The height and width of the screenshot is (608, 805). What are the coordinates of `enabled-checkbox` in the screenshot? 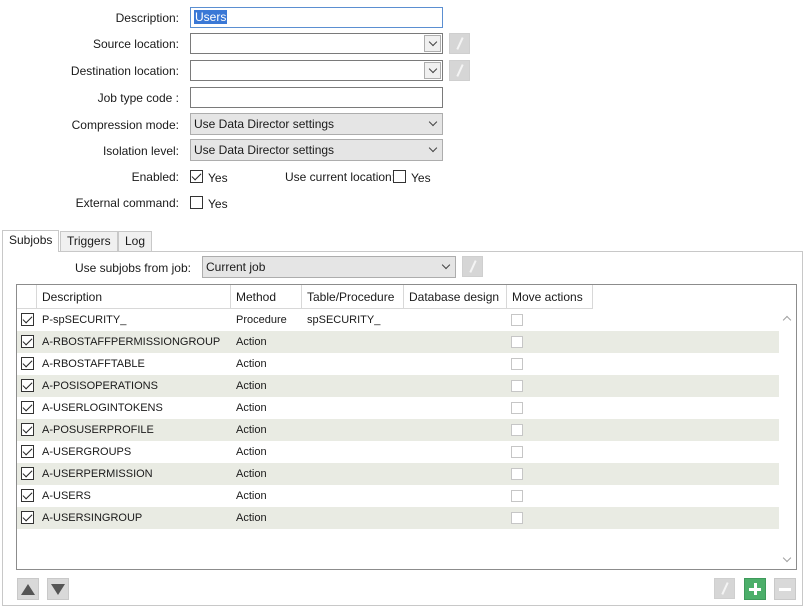 It's located at (196, 176).